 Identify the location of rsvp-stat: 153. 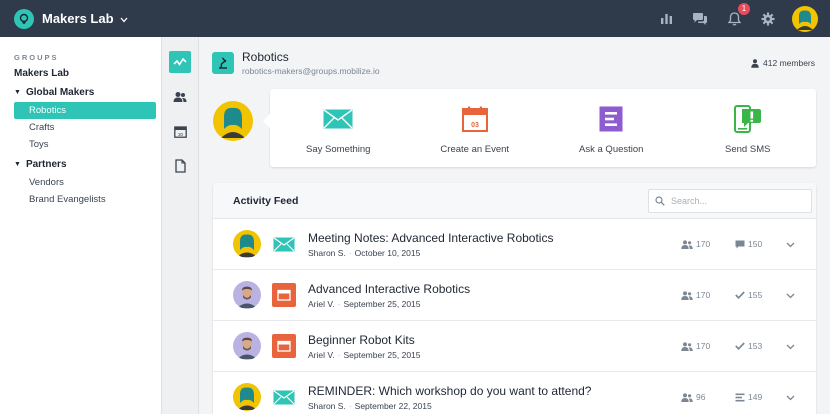
(748, 346).